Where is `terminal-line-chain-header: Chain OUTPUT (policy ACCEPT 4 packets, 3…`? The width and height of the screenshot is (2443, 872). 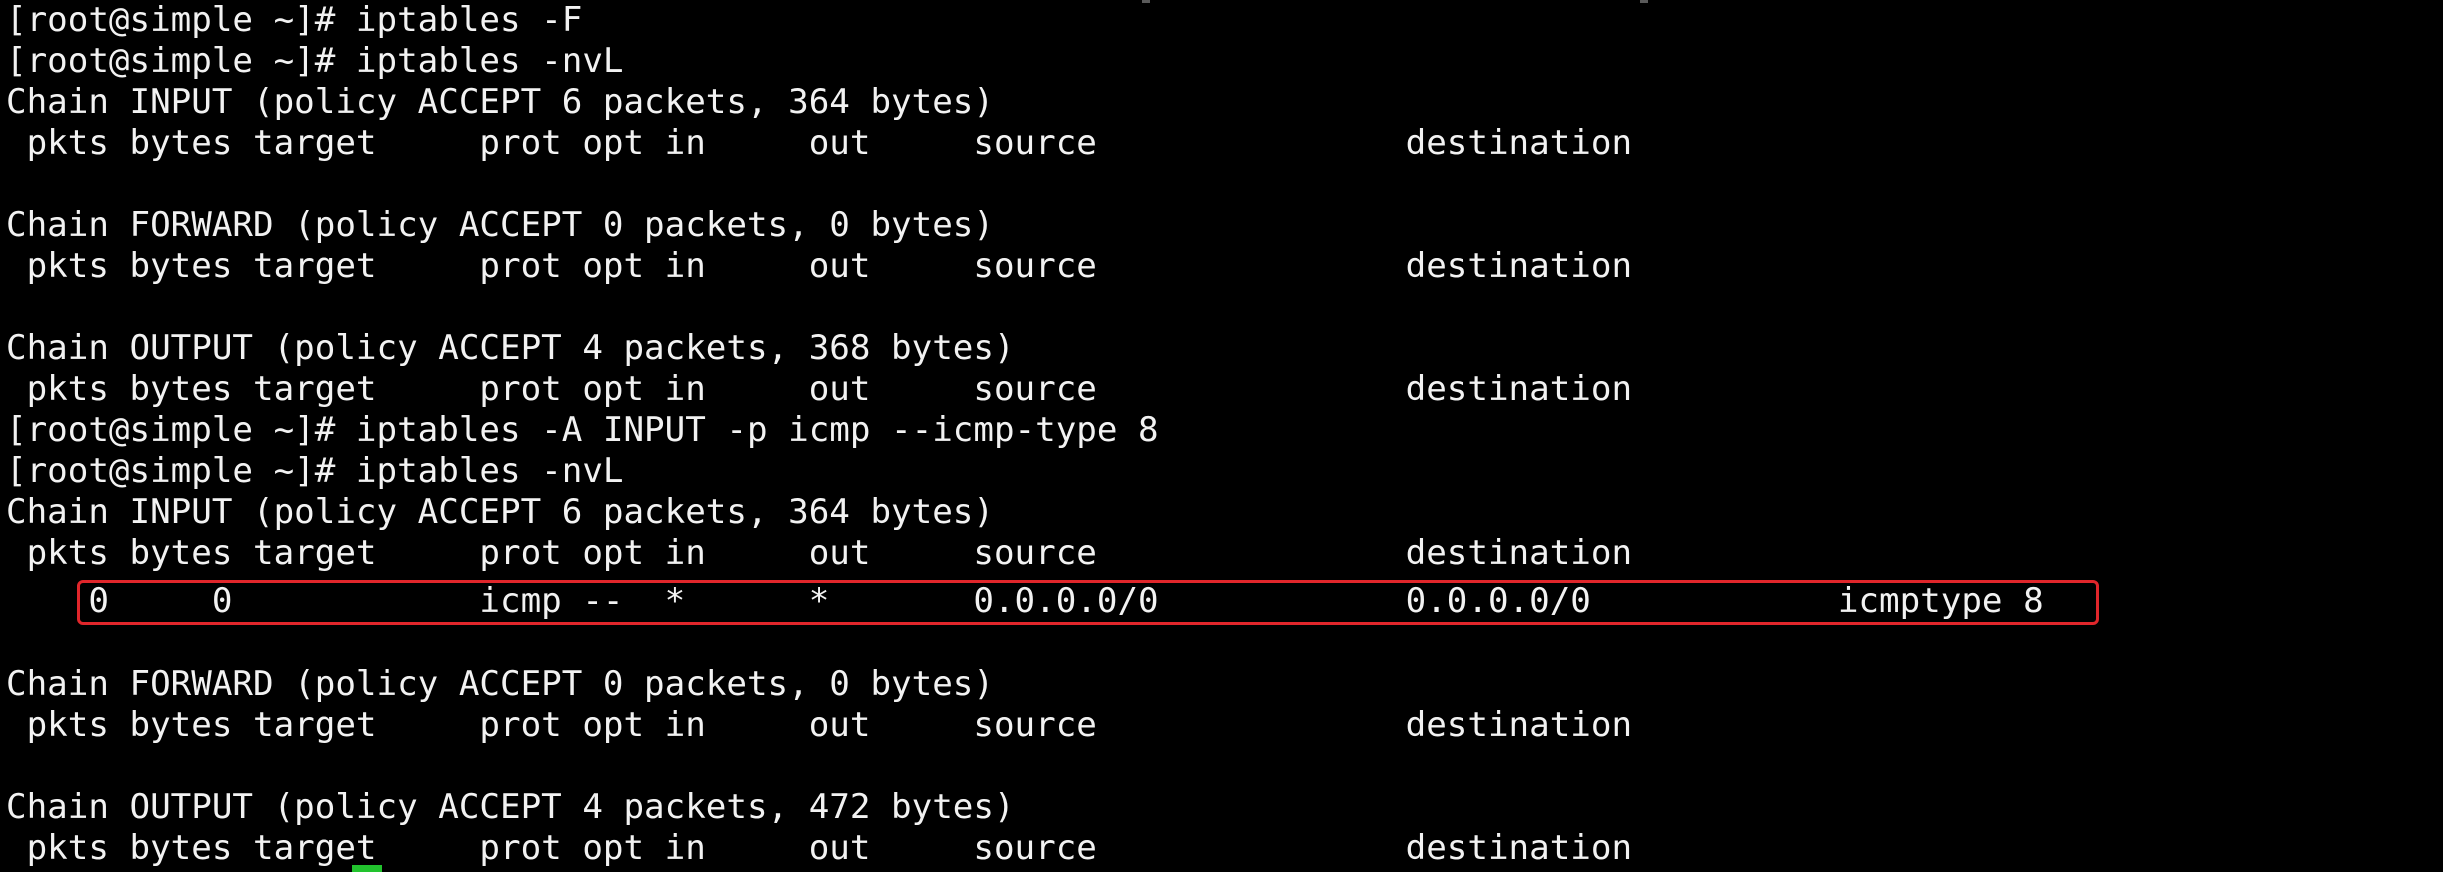 terminal-line-chain-header: Chain OUTPUT (policy ACCEPT 4 packets, 3… is located at coordinates (510, 348).